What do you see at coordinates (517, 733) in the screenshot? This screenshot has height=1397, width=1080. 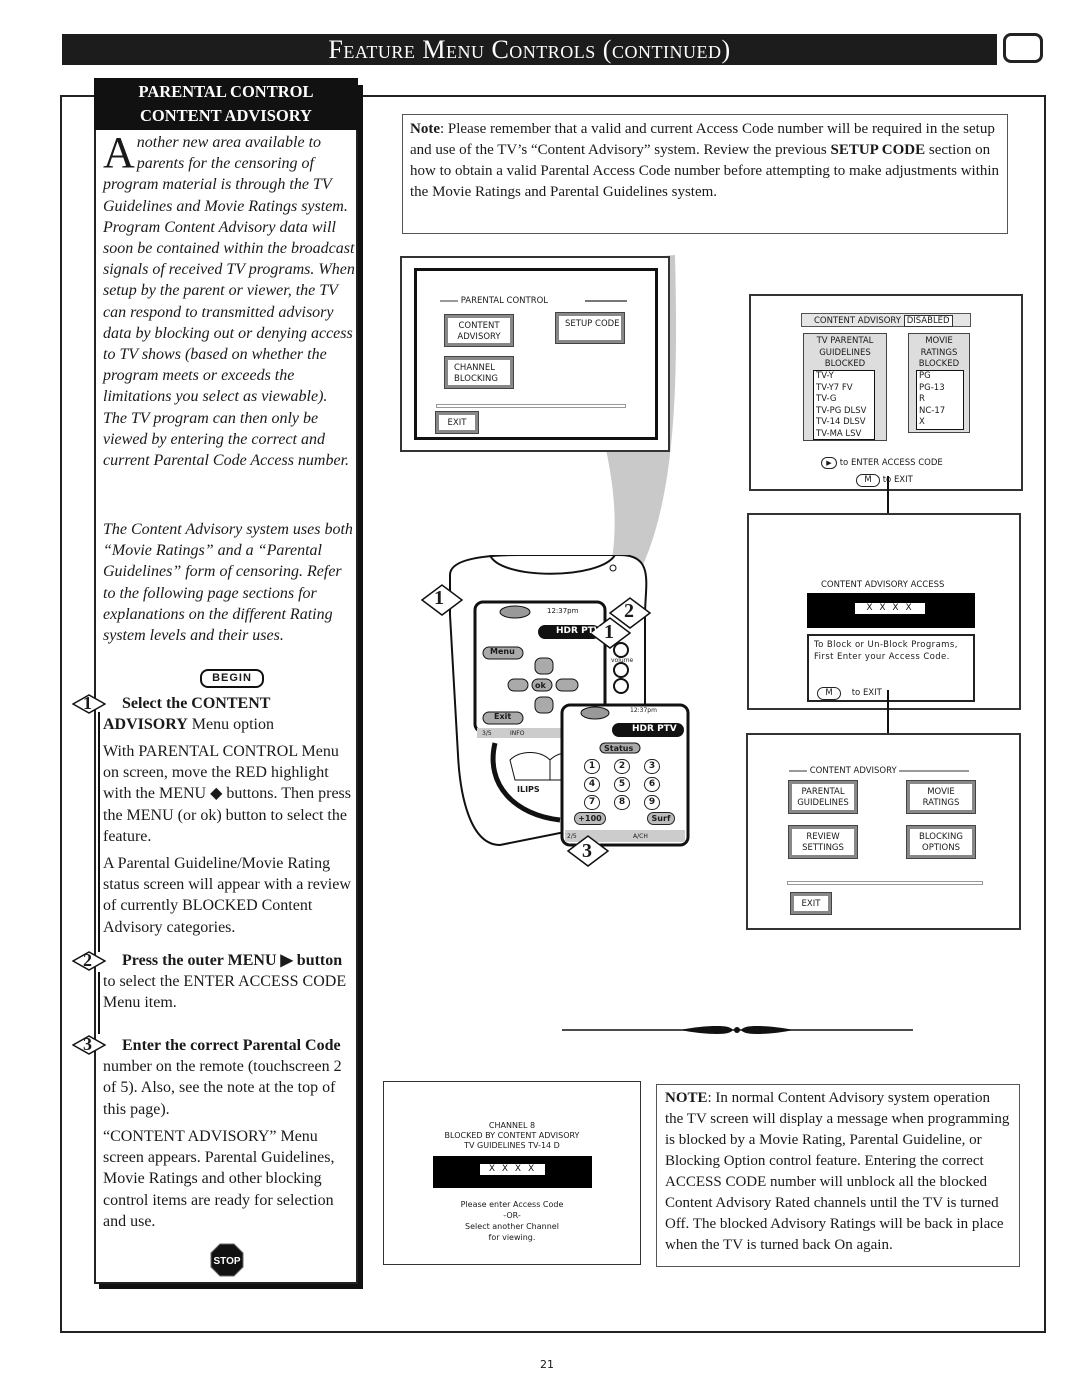 I see `remote-info-label: INFO` at bounding box center [517, 733].